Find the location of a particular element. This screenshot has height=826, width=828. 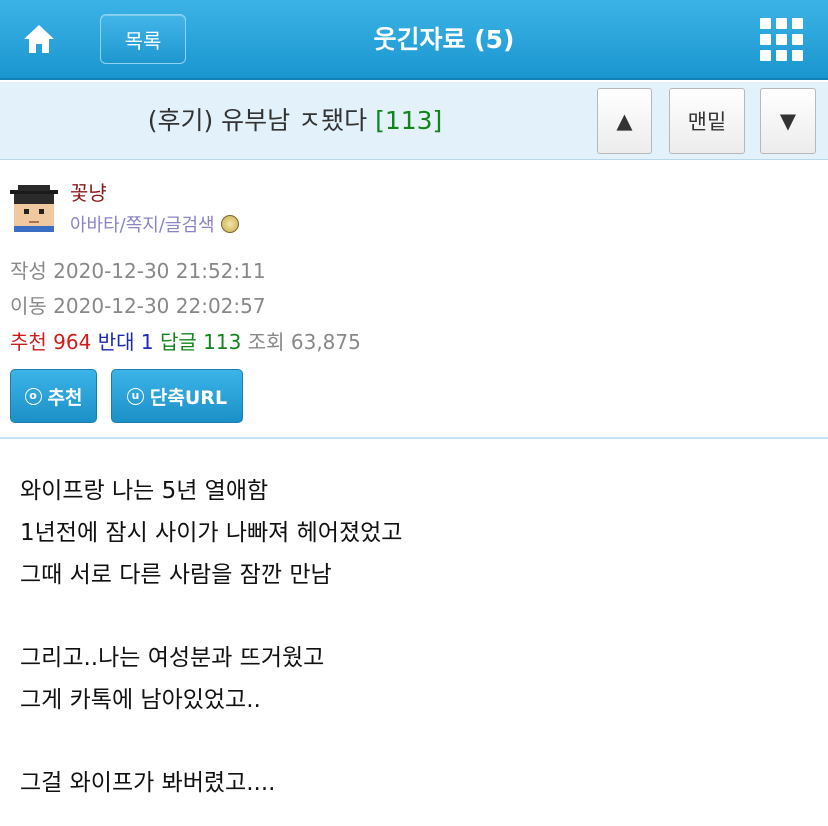

stats-row: 추천 964 반대 1 답글 113 조회 63,875 is located at coordinates (185, 340).